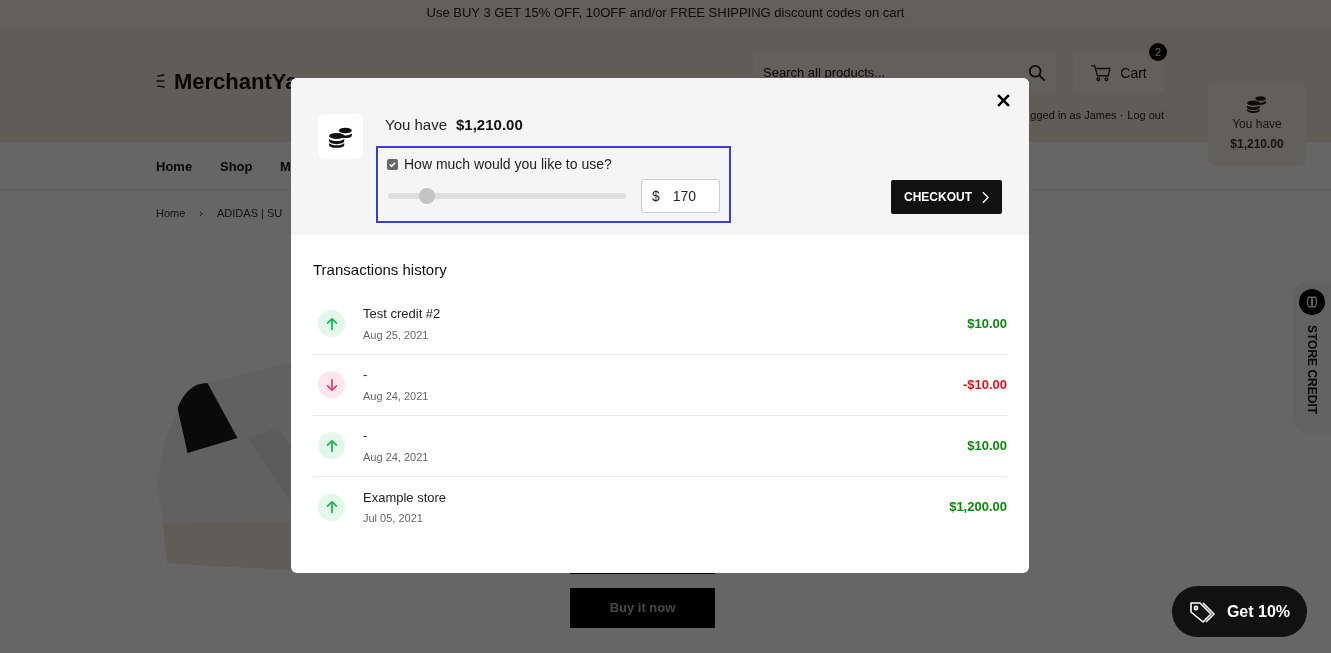 This screenshot has height=653, width=1331. Describe the element at coordinates (405, 497) in the screenshot. I see `transaction-title: Example store` at that location.